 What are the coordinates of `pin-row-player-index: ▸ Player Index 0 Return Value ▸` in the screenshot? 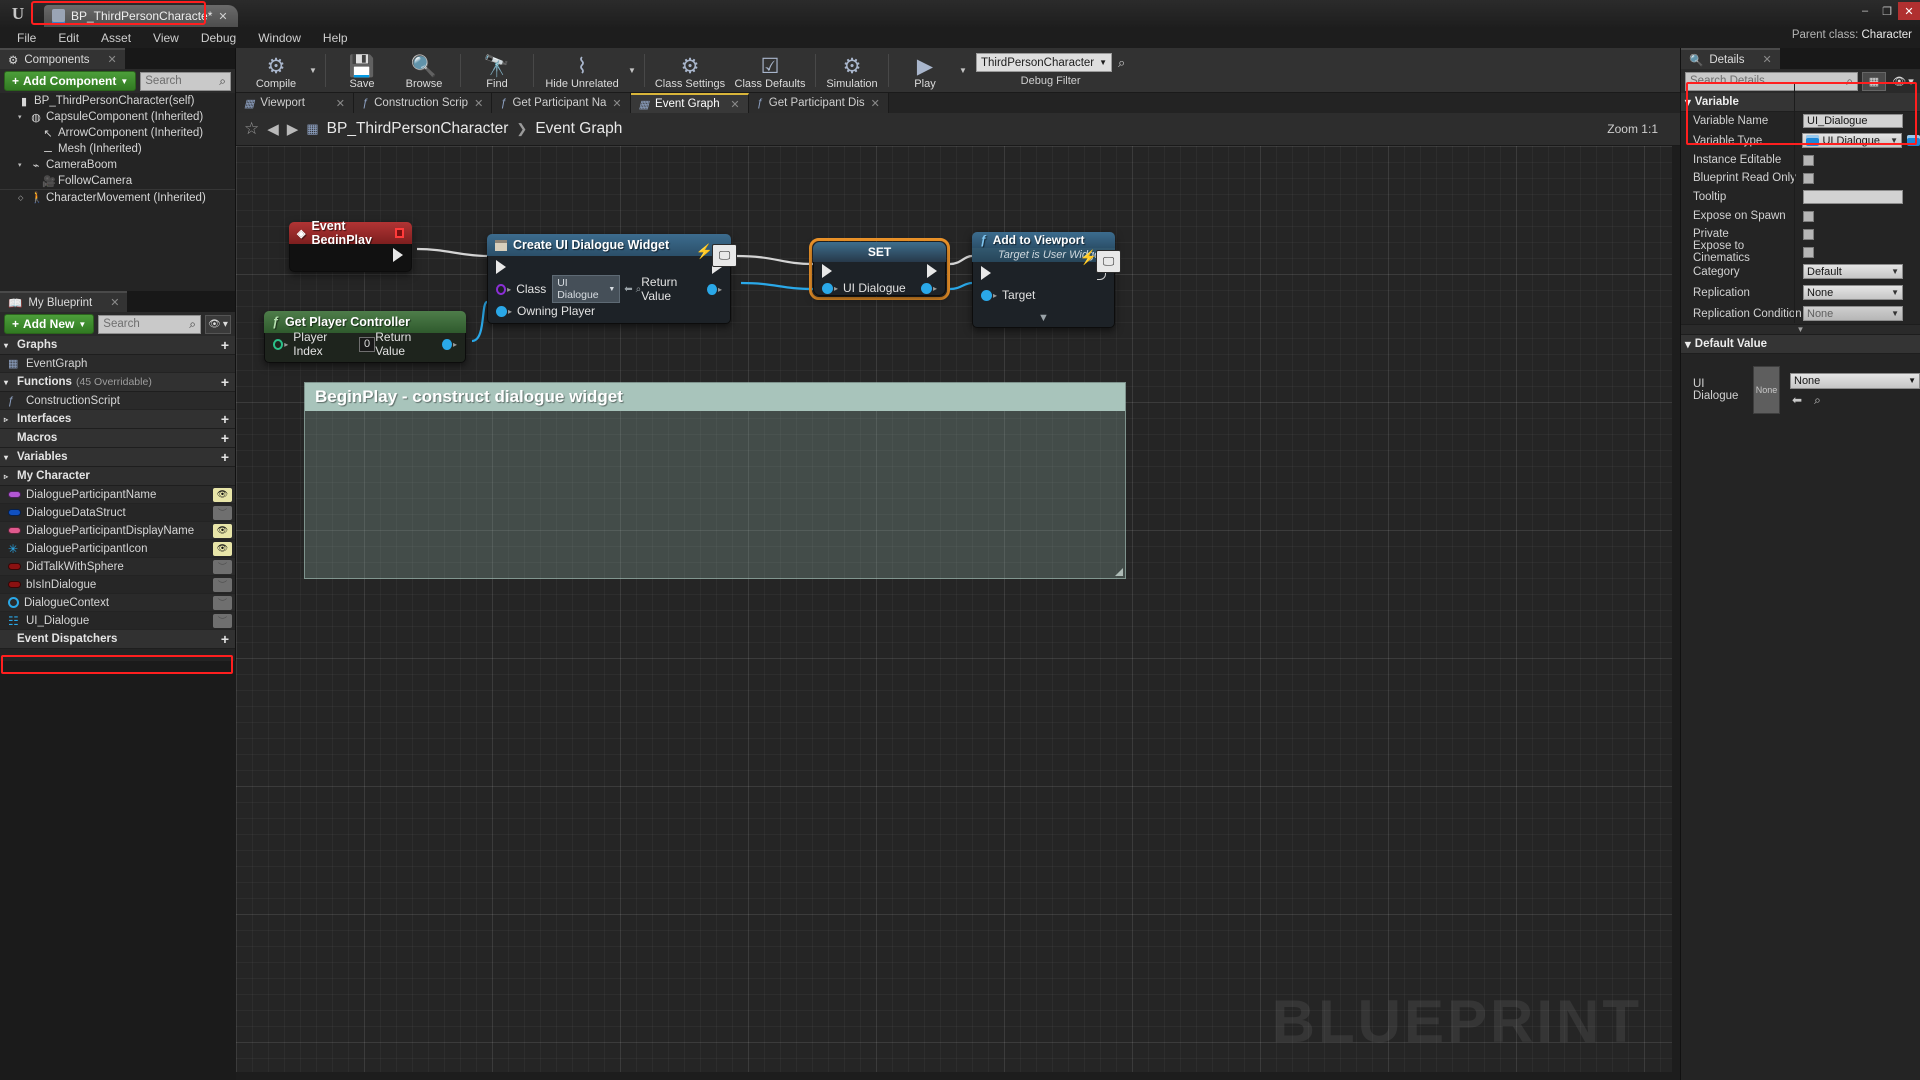 It's located at (365, 344).